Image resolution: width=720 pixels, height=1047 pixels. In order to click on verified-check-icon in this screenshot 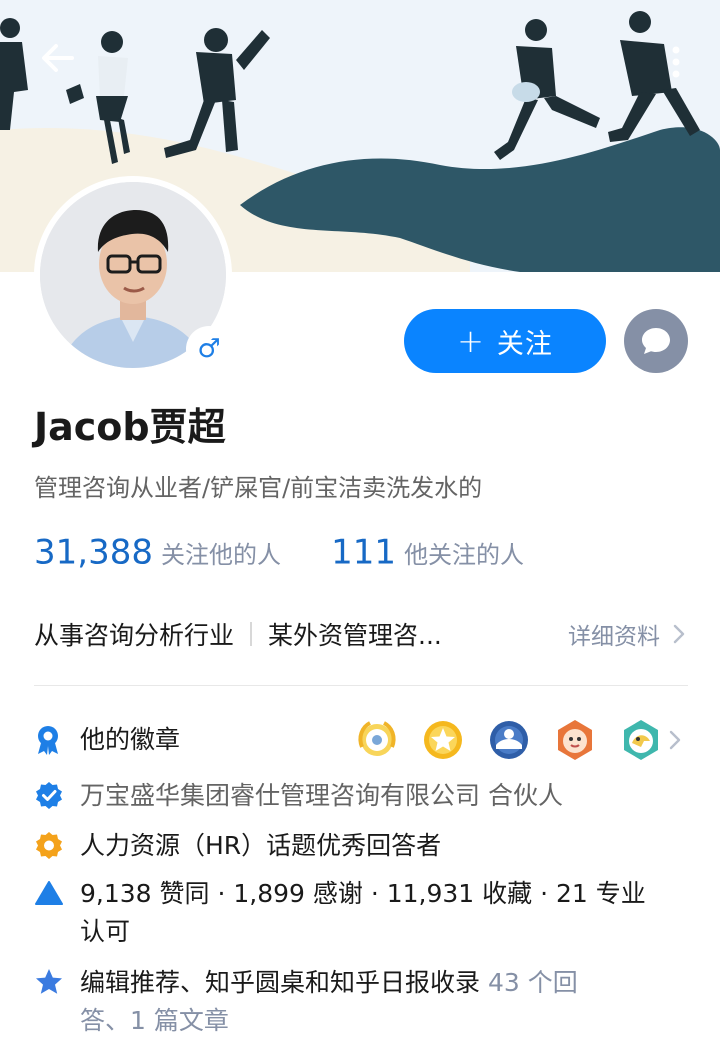, I will do `click(49, 795)`.